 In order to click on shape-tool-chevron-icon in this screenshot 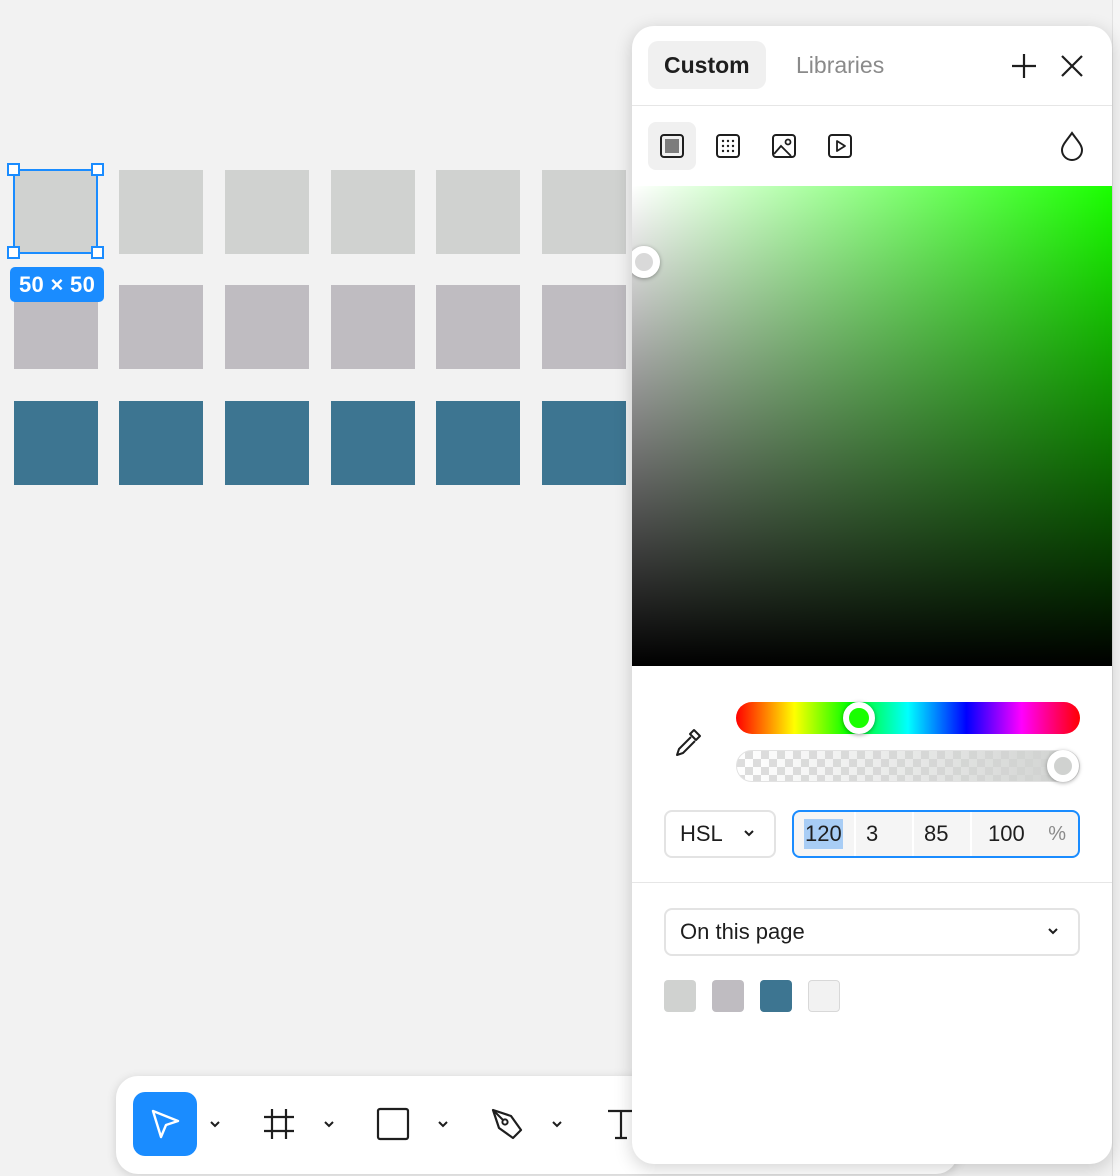, I will do `click(443, 1124)`.